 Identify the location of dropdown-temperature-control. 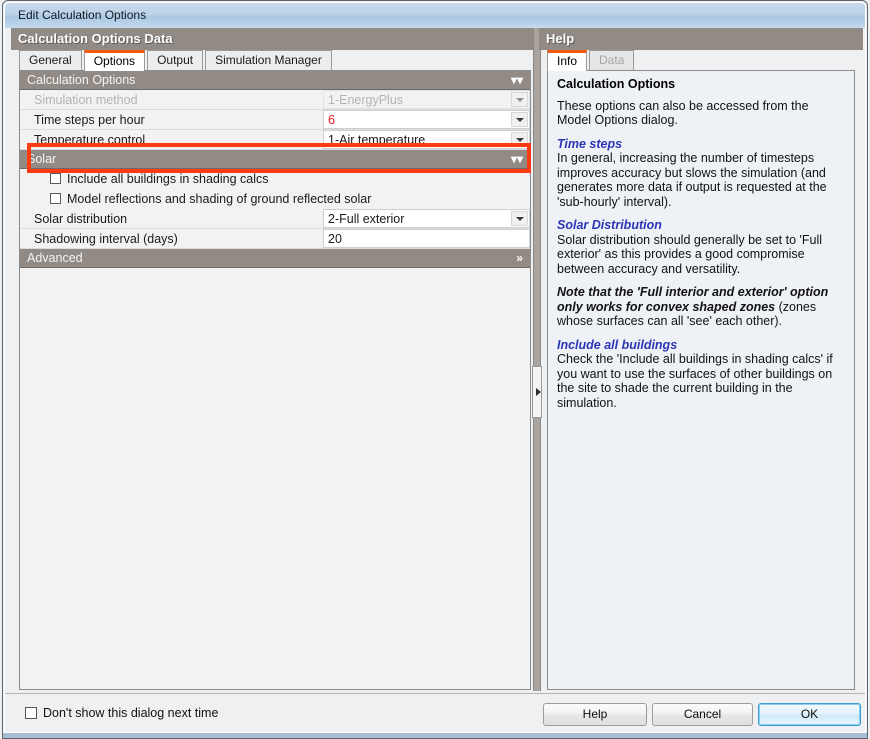
(519, 139).